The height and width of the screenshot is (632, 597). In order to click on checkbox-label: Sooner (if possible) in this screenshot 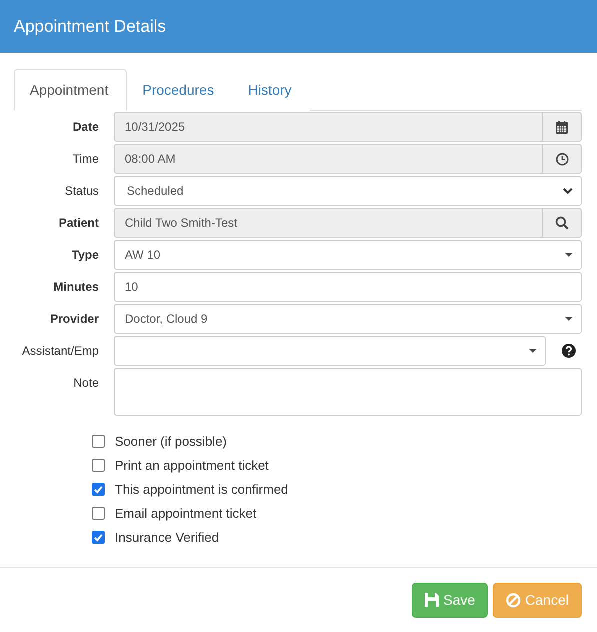, I will do `click(171, 441)`.